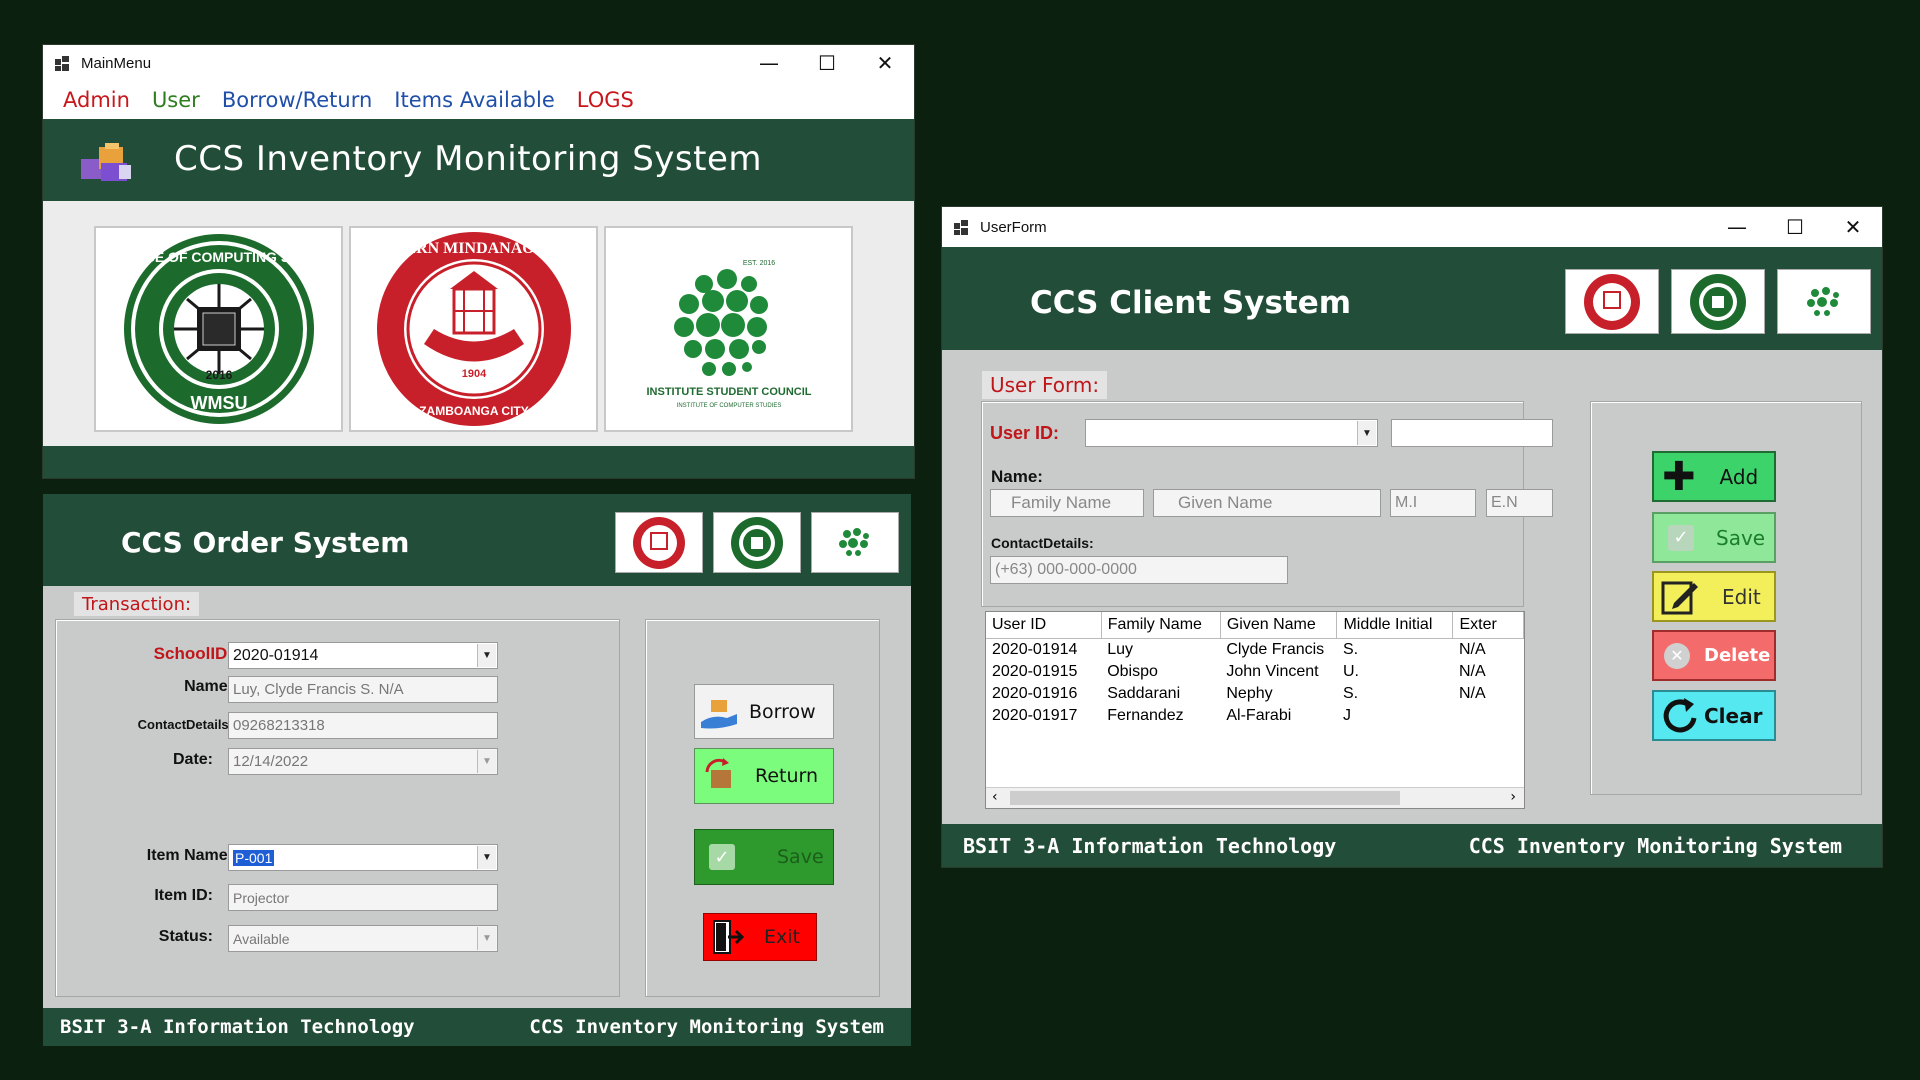  What do you see at coordinates (719, 712) in the screenshot?
I see `hand-box-icon` at bounding box center [719, 712].